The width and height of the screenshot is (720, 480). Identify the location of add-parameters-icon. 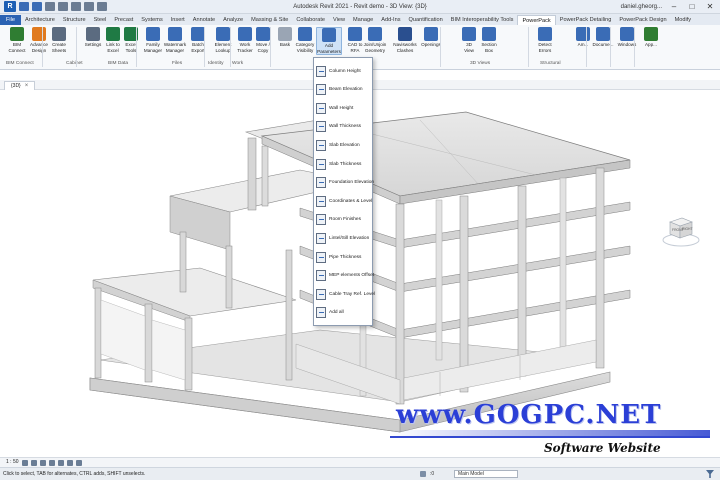
(329, 35).